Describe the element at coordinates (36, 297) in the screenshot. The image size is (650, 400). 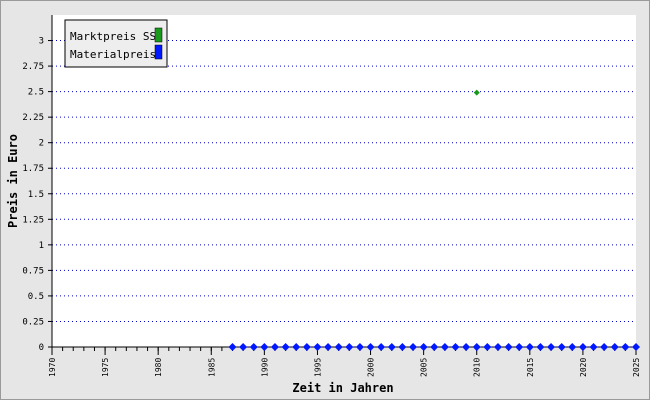
I see `y-tick-label: 0.5` at that location.